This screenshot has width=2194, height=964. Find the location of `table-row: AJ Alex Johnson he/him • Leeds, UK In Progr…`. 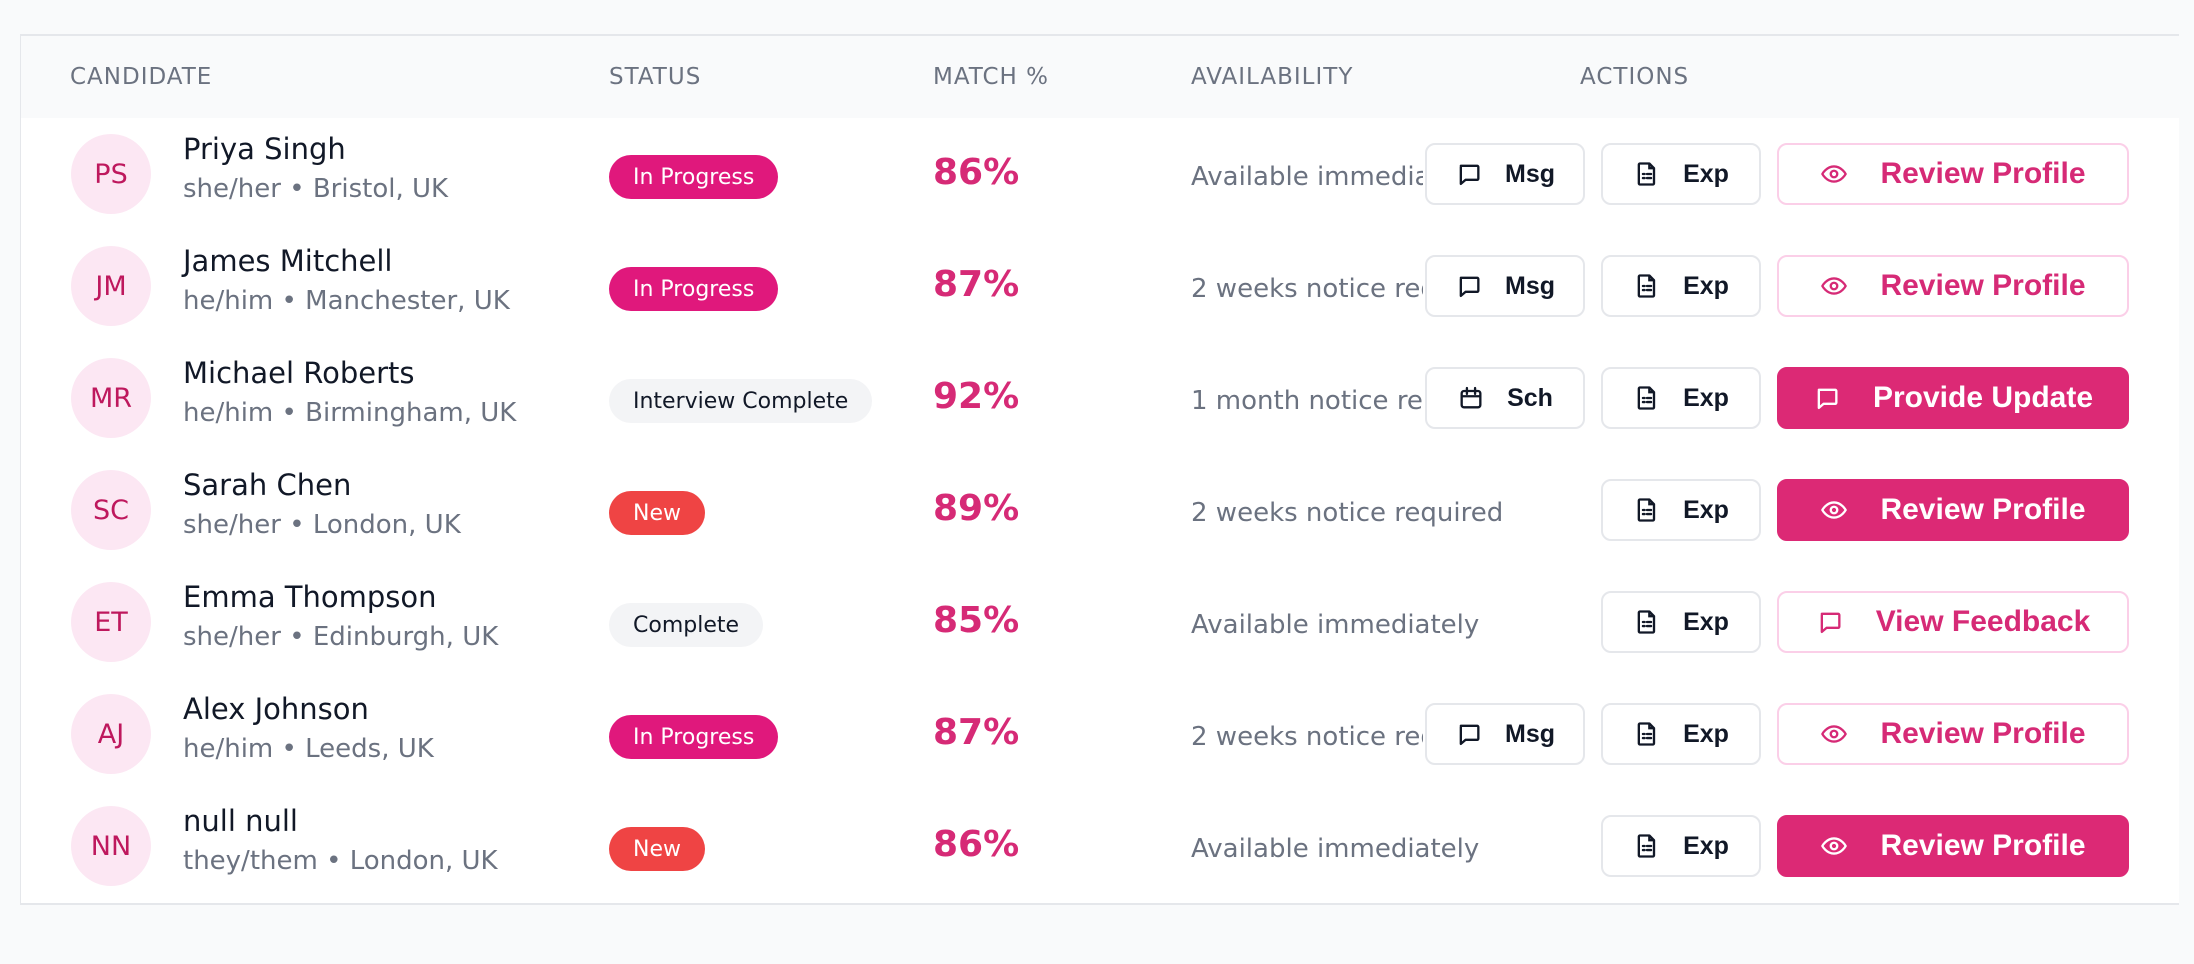

table-row: AJ Alex Johnson he/him • Leeds, UK In Progr… is located at coordinates (1100, 734).